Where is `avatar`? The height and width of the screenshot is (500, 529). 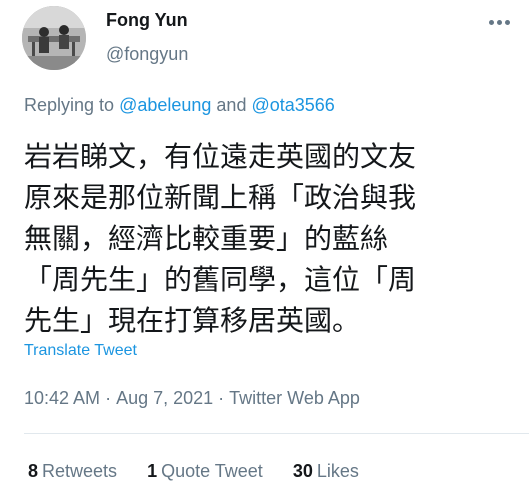 avatar is located at coordinates (54, 38).